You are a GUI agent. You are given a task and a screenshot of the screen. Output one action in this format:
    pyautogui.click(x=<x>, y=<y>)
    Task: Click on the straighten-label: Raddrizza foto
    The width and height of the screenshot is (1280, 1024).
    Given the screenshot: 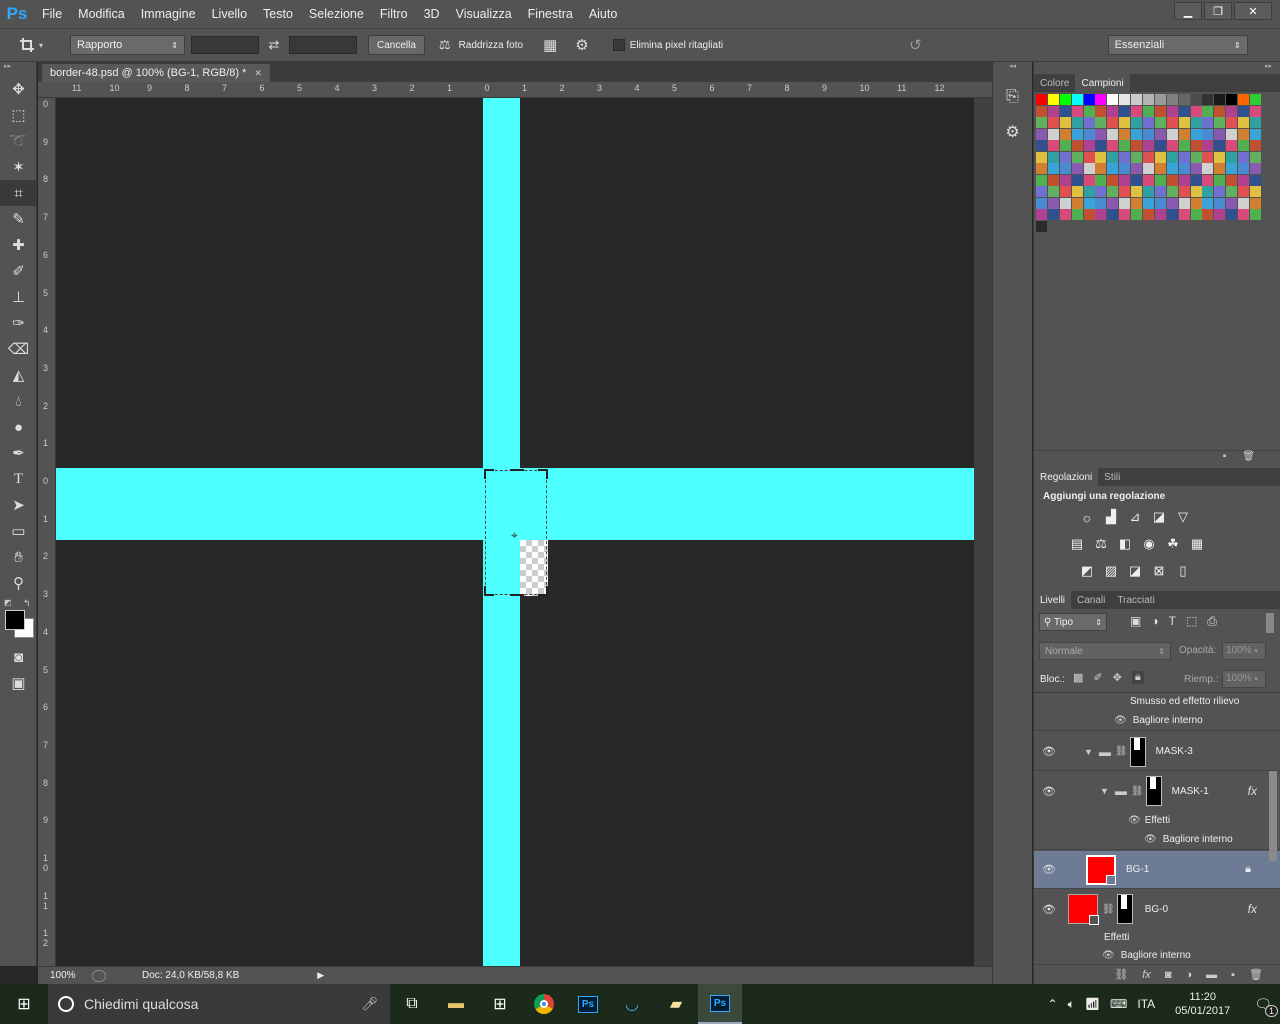 What is the action you would take?
    pyautogui.click(x=491, y=45)
    